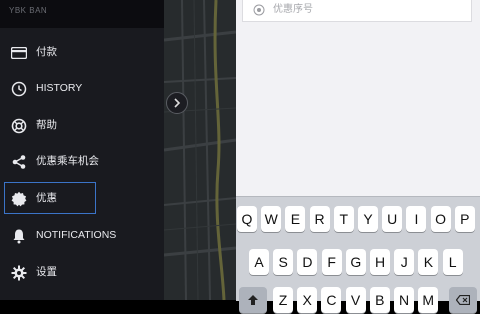 Image resolution: width=480 pixels, height=314 pixels. Describe the element at coordinates (19, 236) in the screenshot. I see `bell-icon` at that location.